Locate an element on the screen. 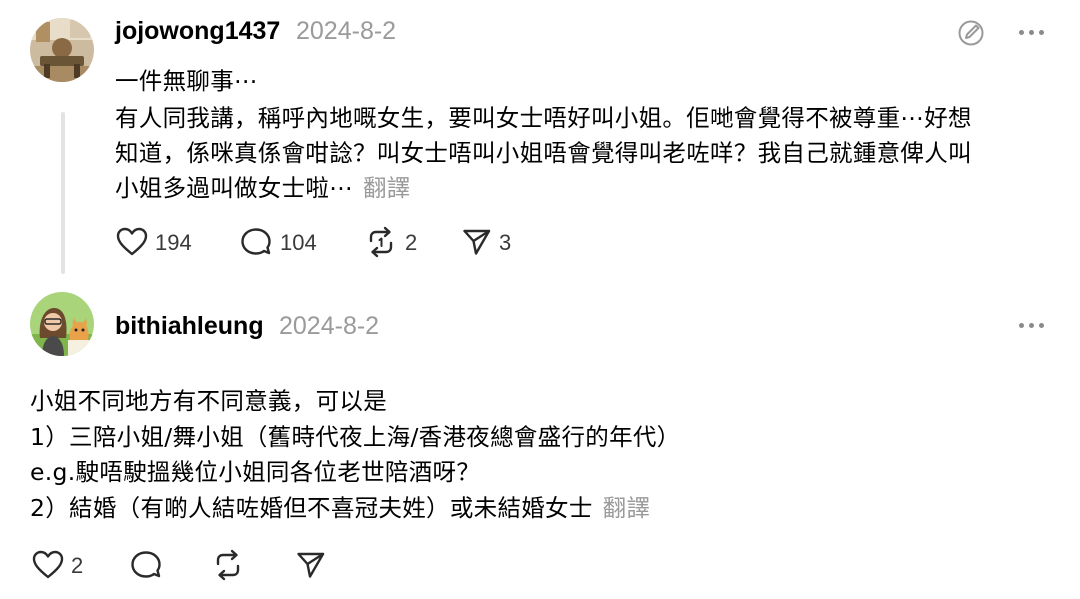 The width and height of the screenshot is (1080, 599). post-text-line: e.g.駛唔駛搵幾位小姐同各位老世陪酒呀？ is located at coordinates (255, 472).